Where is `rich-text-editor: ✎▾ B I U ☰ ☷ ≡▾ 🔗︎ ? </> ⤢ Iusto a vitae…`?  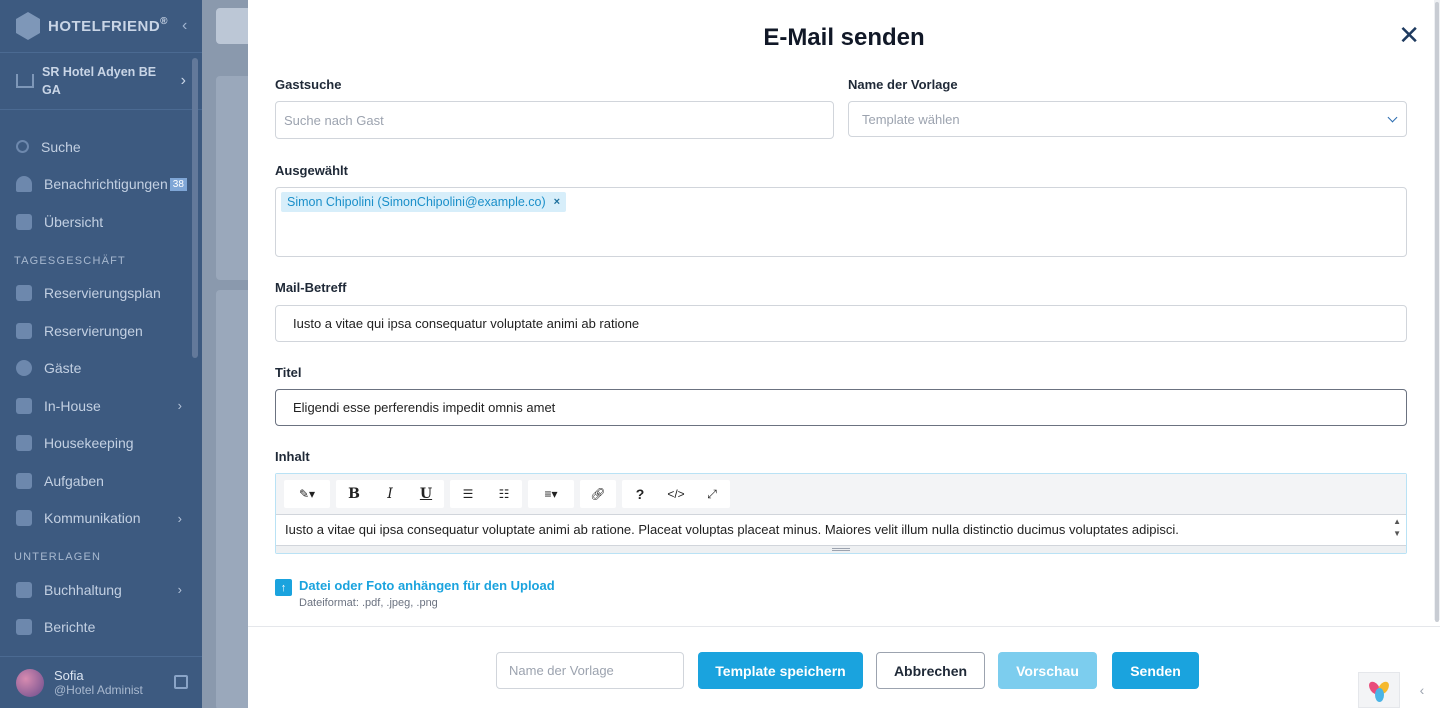
rich-text-editor: ✎▾ B I U ☰ ☷ ≡▾ 🔗︎ ? </> ⤢ Iusto a vitae… is located at coordinates (841, 513).